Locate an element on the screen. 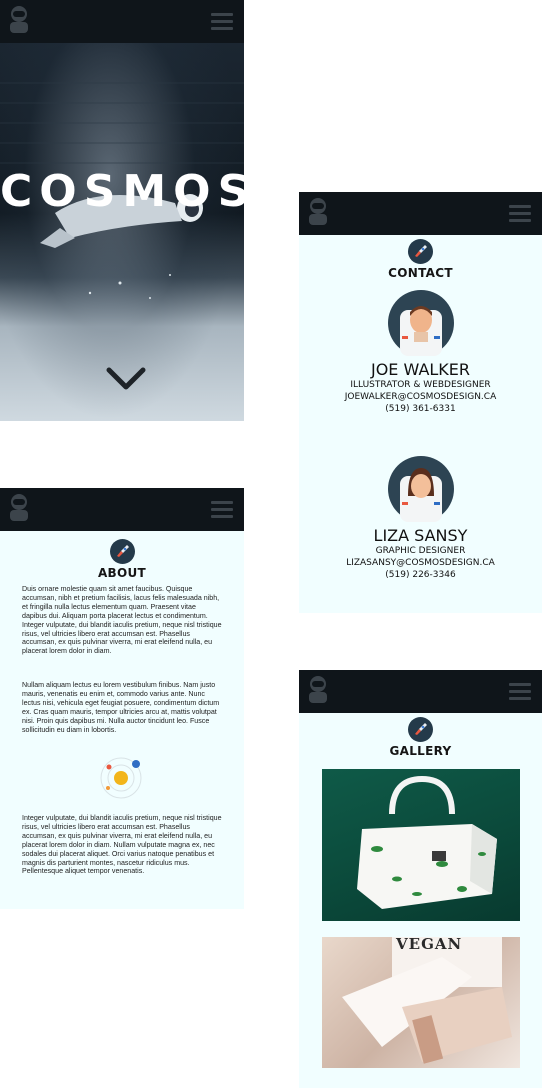 Image resolution: width=542 pixels, height=1088 pixels. about-header: ABOUT is located at coordinates (122, 559).